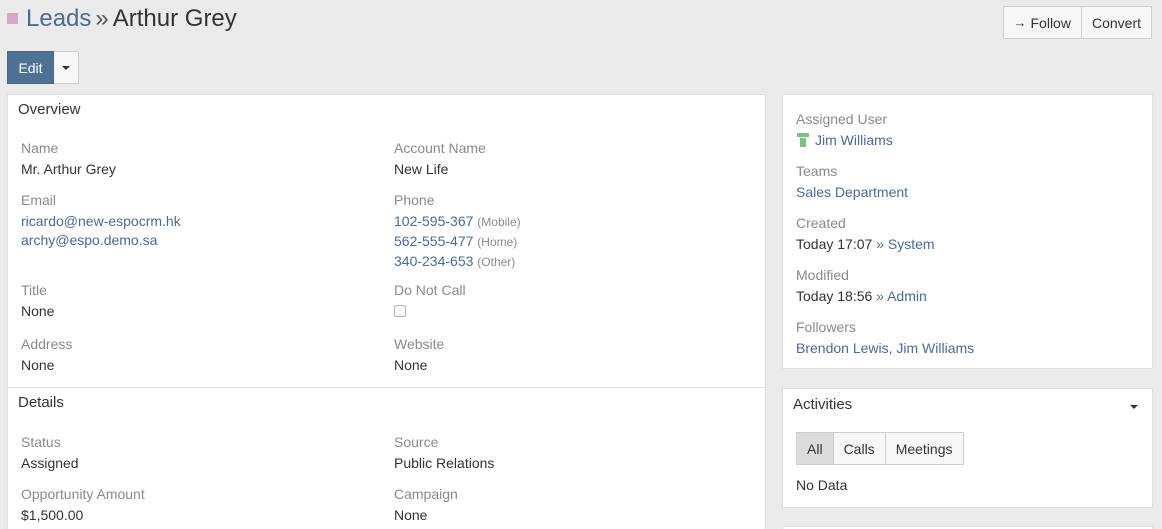 The width and height of the screenshot is (1162, 529). I want to click on overview-heading: Overview, so click(49, 109).